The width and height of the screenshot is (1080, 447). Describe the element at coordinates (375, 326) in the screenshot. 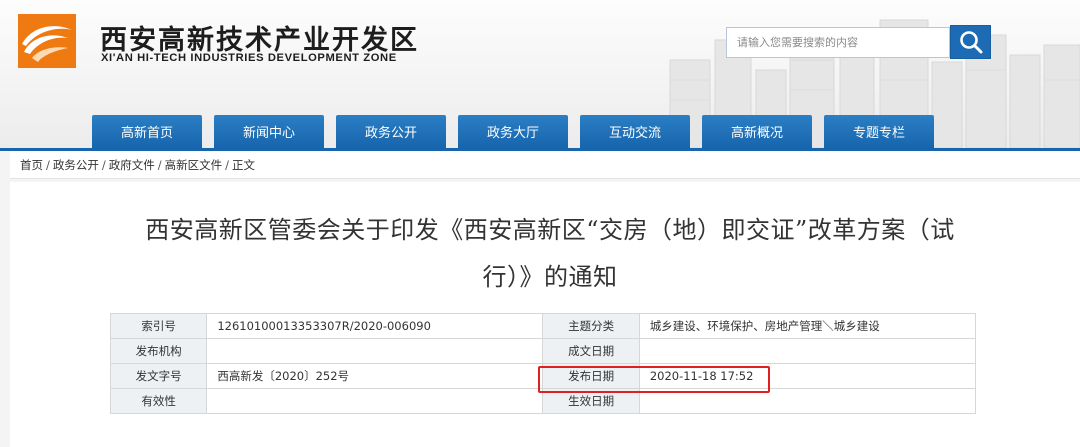

I see `meta-value: 12610100013353307R/2020-006090` at that location.